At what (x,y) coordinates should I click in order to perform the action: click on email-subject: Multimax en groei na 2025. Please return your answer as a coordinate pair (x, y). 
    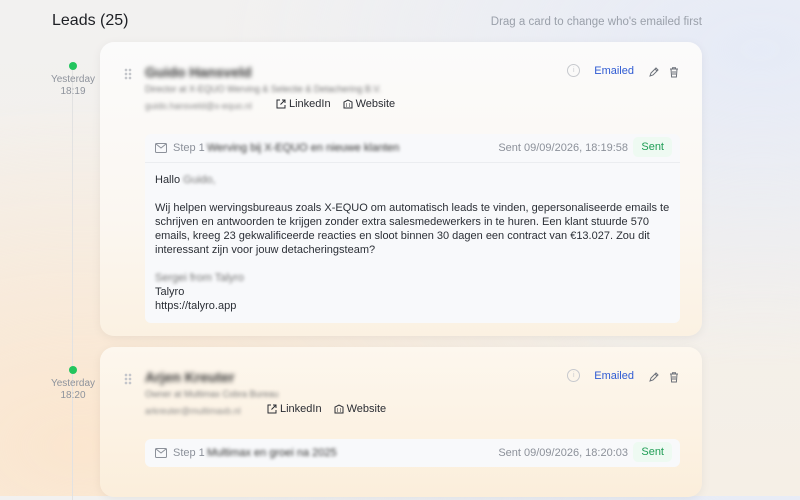
    Looking at the image, I should click on (272, 453).